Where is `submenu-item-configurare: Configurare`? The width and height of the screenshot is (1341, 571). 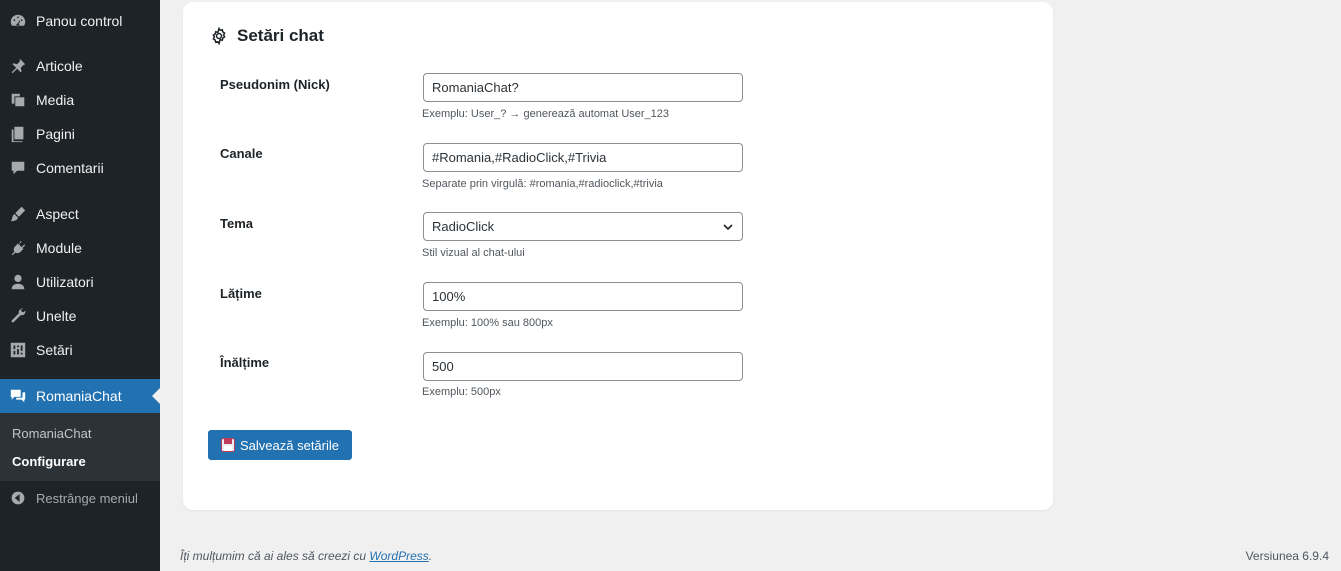 submenu-item-configurare: Configurare is located at coordinates (49, 461).